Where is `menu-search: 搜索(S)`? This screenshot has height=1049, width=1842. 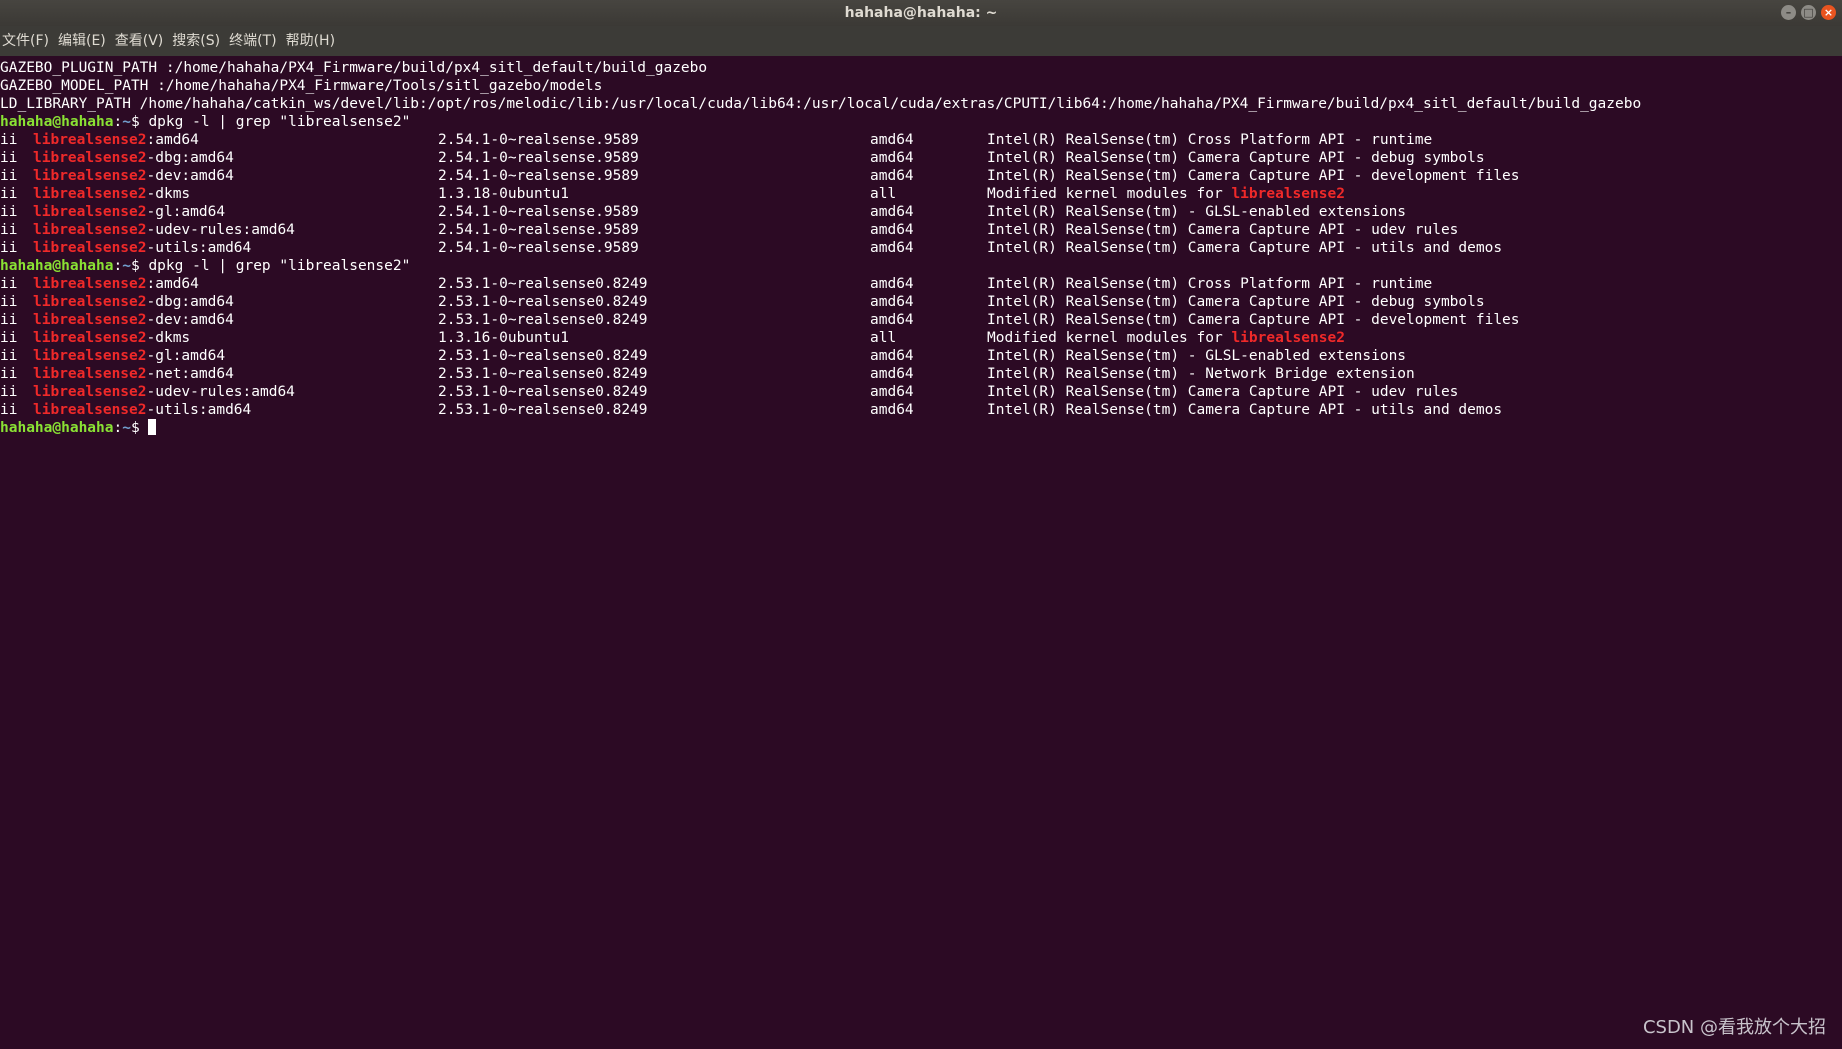
menu-search: 搜索(S) is located at coordinates (198, 41).